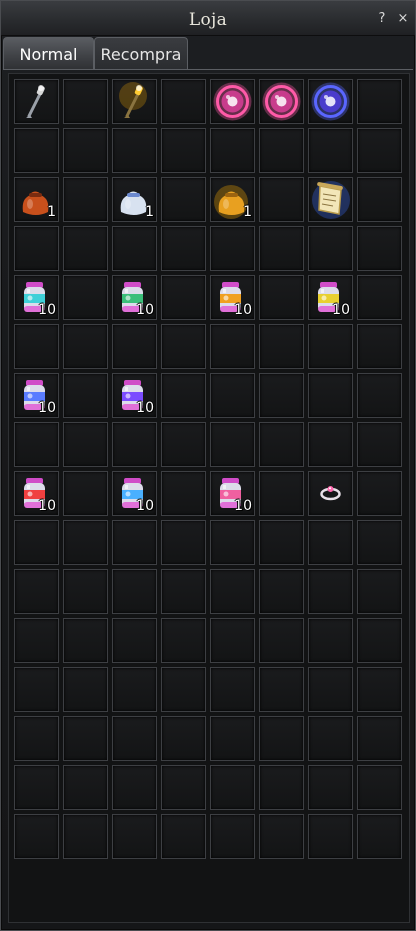  I want to click on help-button: ?, so click(382, 19).